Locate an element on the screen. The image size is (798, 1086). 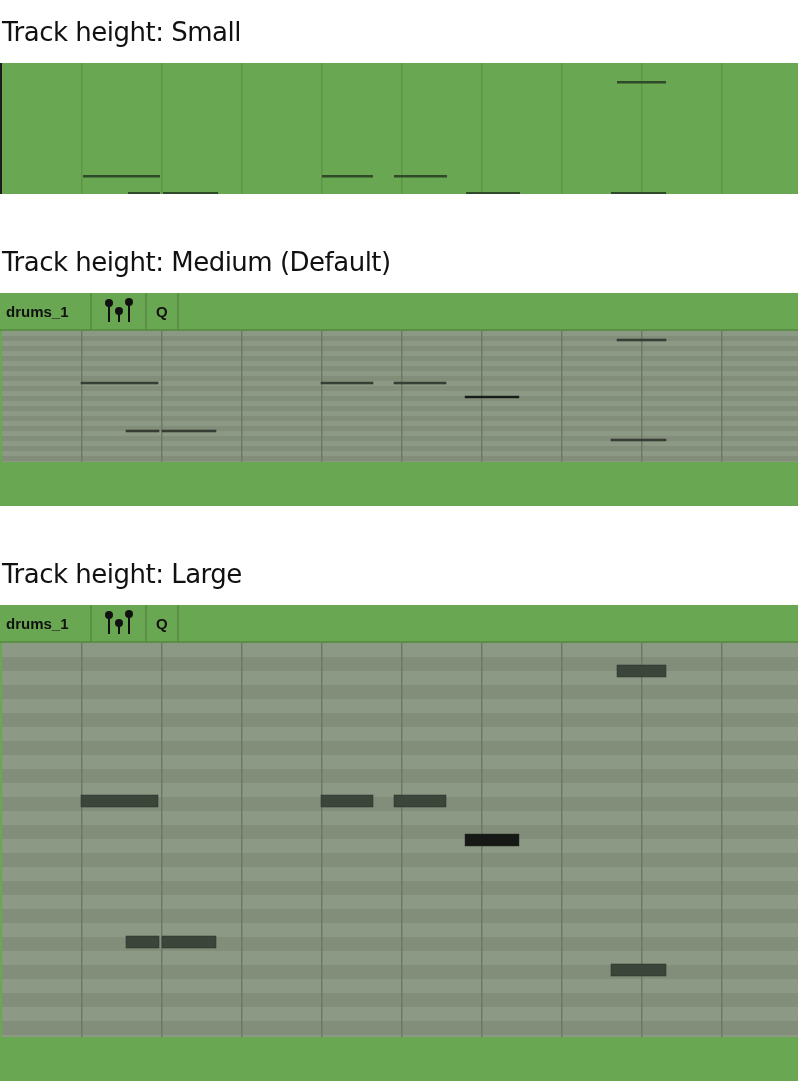
section-heading: Track height: Medium (Default) is located at coordinates (197, 262).